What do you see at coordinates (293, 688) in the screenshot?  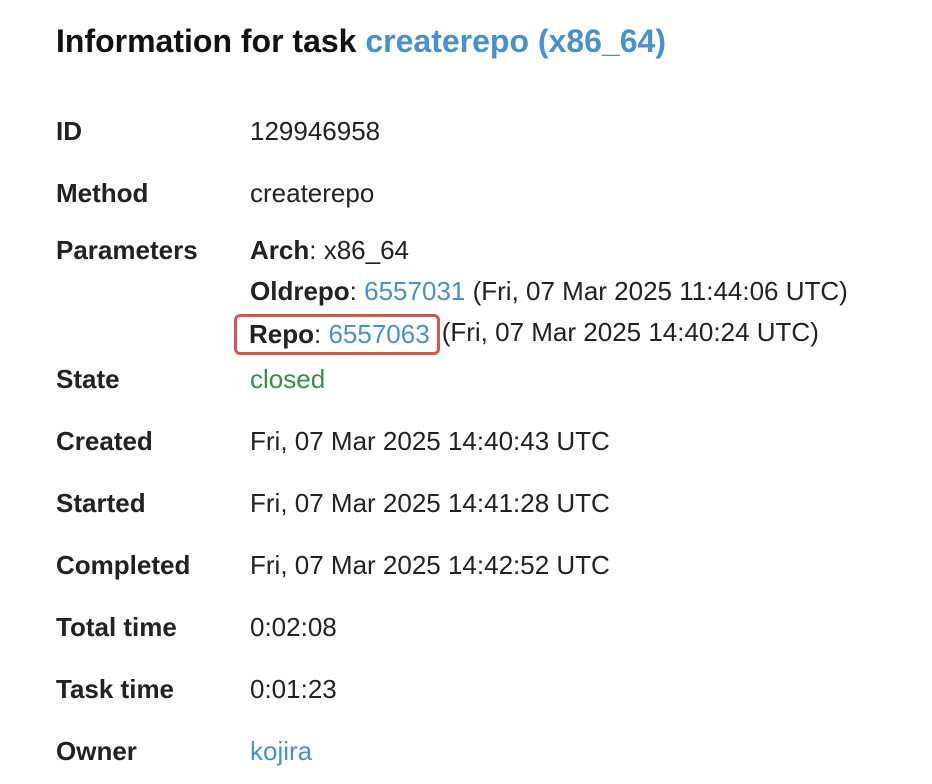 I see `task-time-value: 0:01:23` at bounding box center [293, 688].